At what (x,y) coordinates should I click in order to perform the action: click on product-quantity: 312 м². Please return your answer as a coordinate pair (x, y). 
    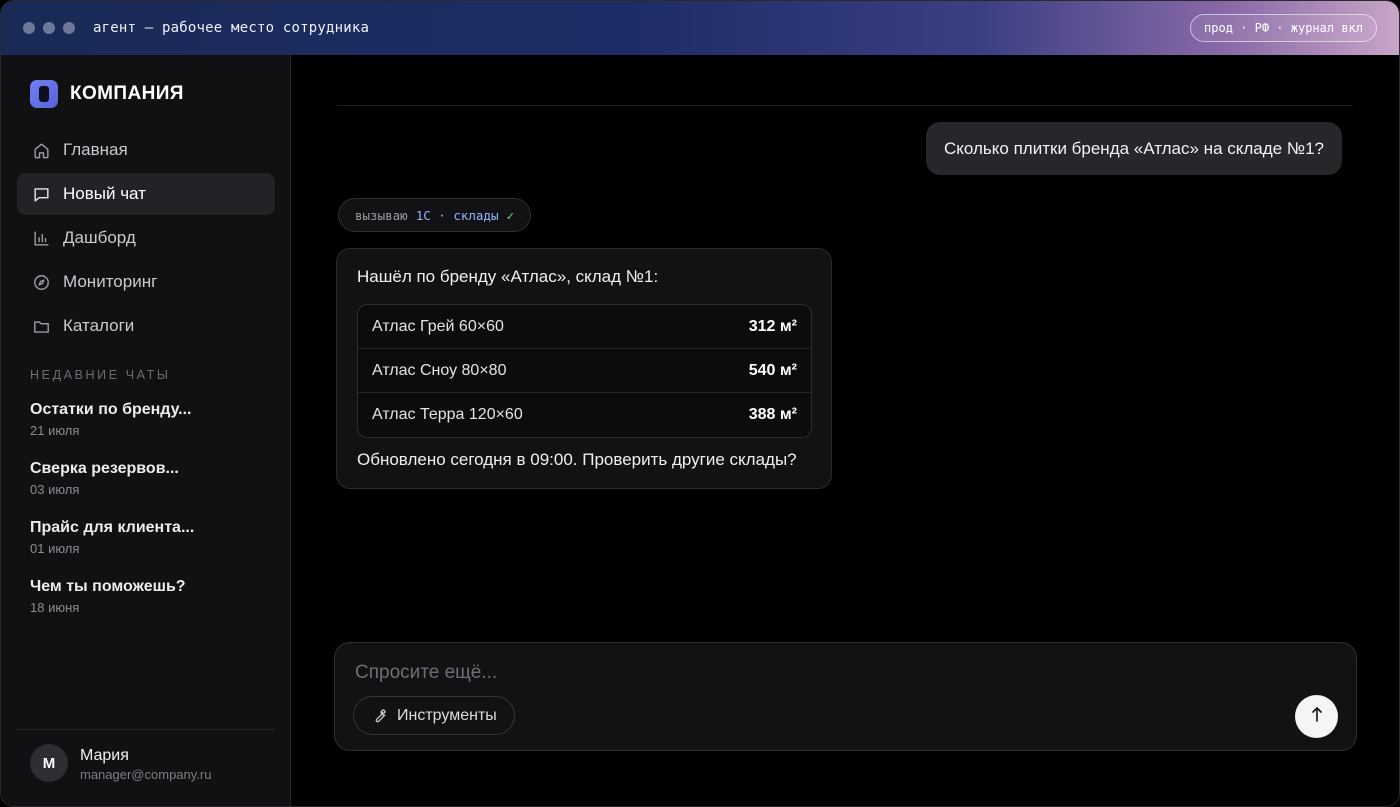
    Looking at the image, I should click on (772, 326).